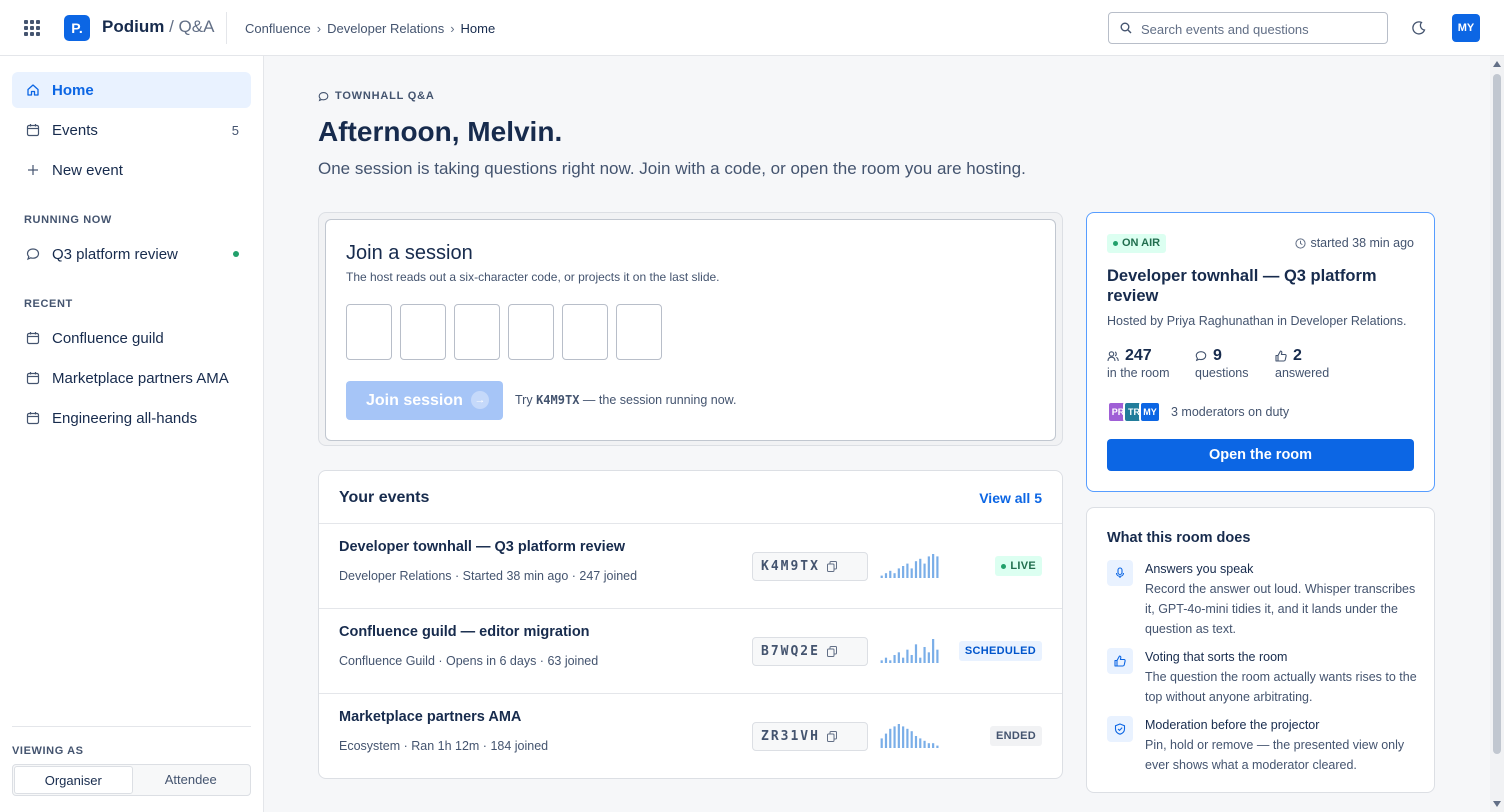 This screenshot has width=1504, height=812. What do you see at coordinates (810, 736) in the screenshot?
I see `event-code-chip: ZR31VH` at bounding box center [810, 736].